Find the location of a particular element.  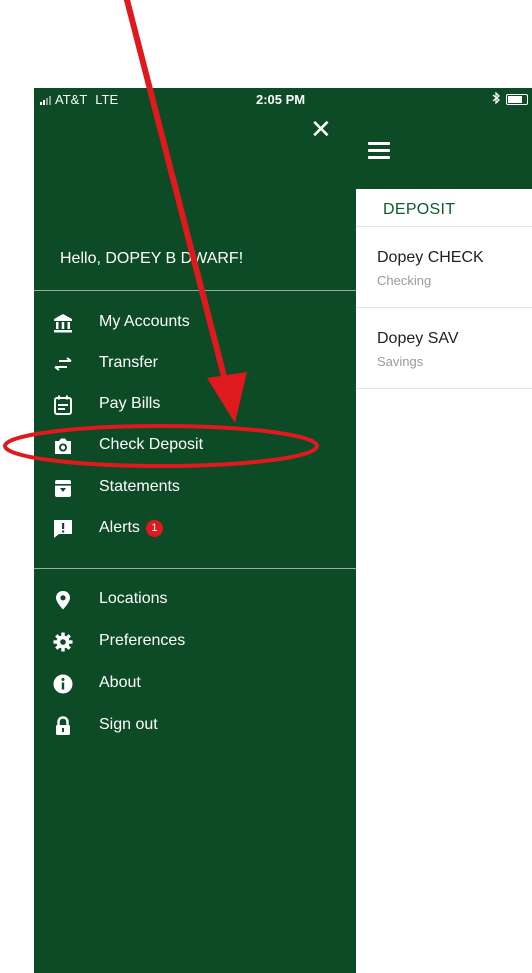

battery-icon is located at coordinates (517, 99).